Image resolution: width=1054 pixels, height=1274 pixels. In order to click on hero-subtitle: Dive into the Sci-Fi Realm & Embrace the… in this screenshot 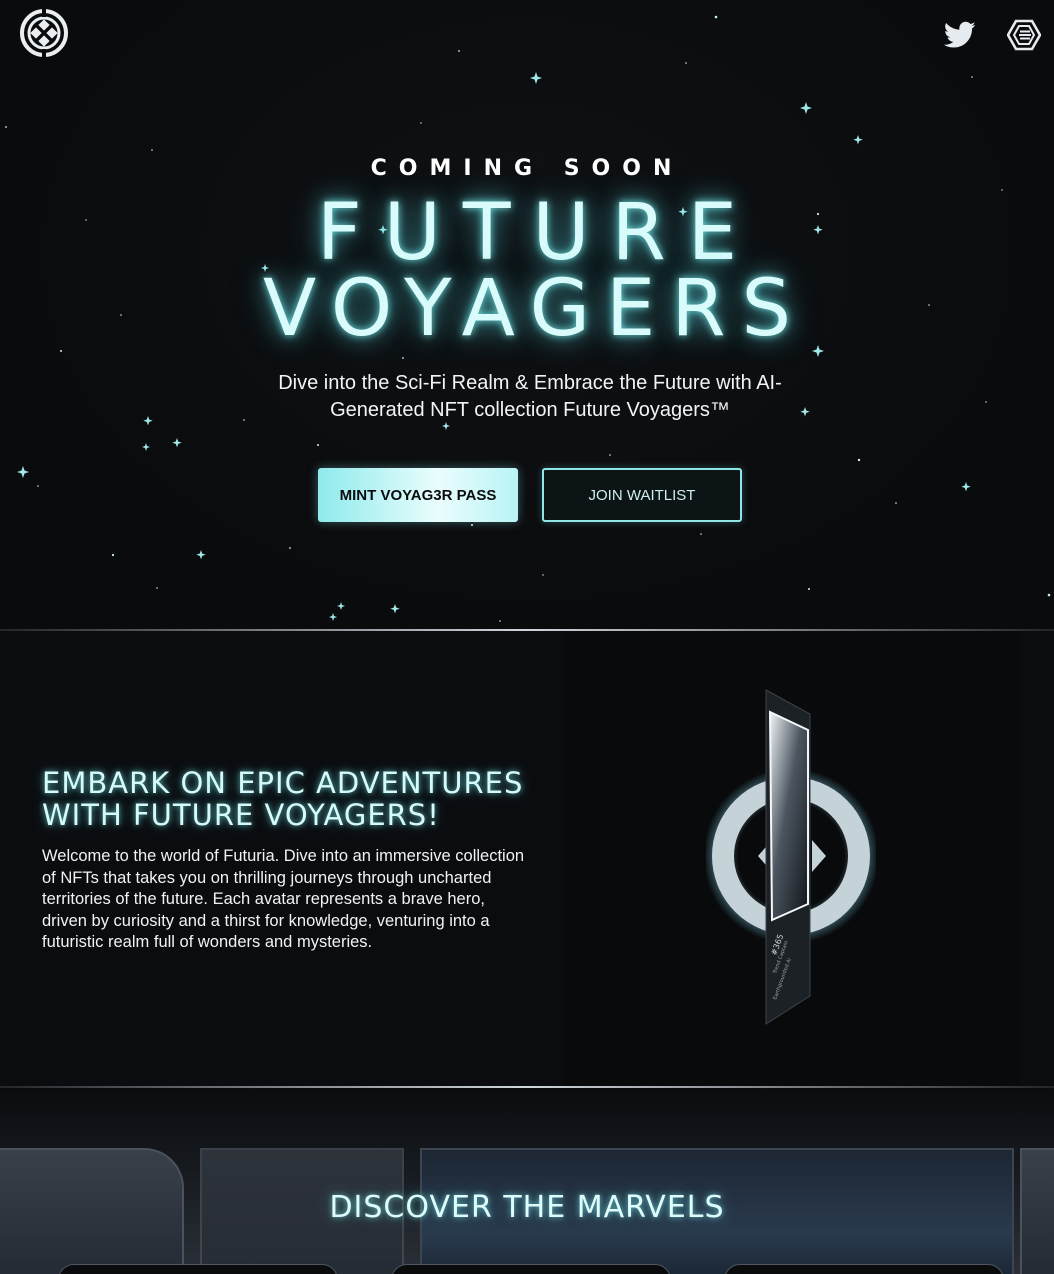, I will do `click(530, 396)`.